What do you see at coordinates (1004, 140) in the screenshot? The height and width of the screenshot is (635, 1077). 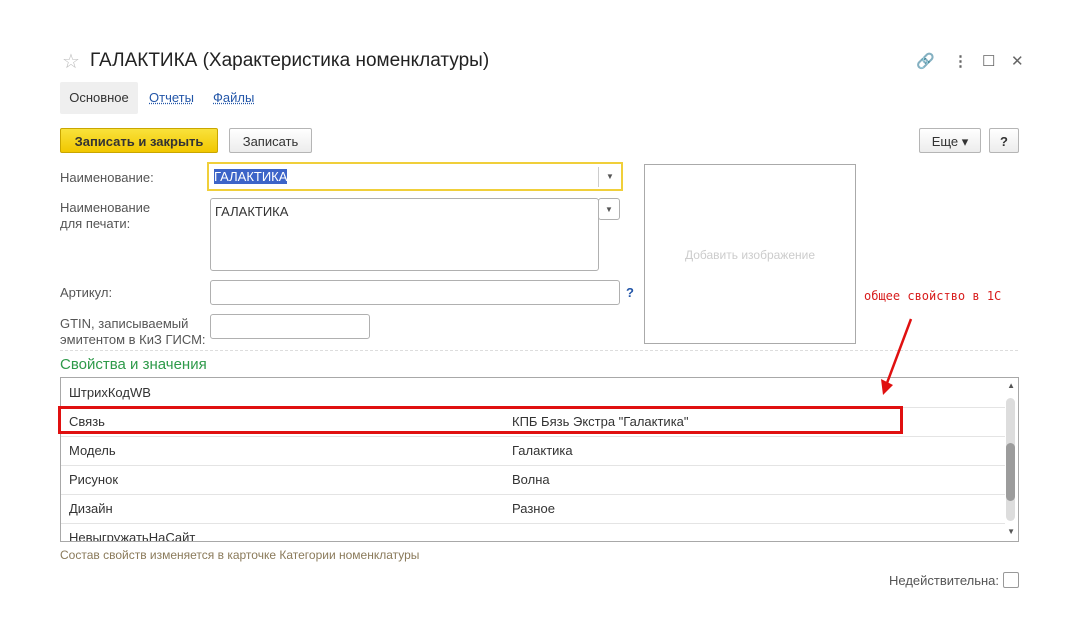 I see `help-button: ?` at bounding box center [1004, 140].